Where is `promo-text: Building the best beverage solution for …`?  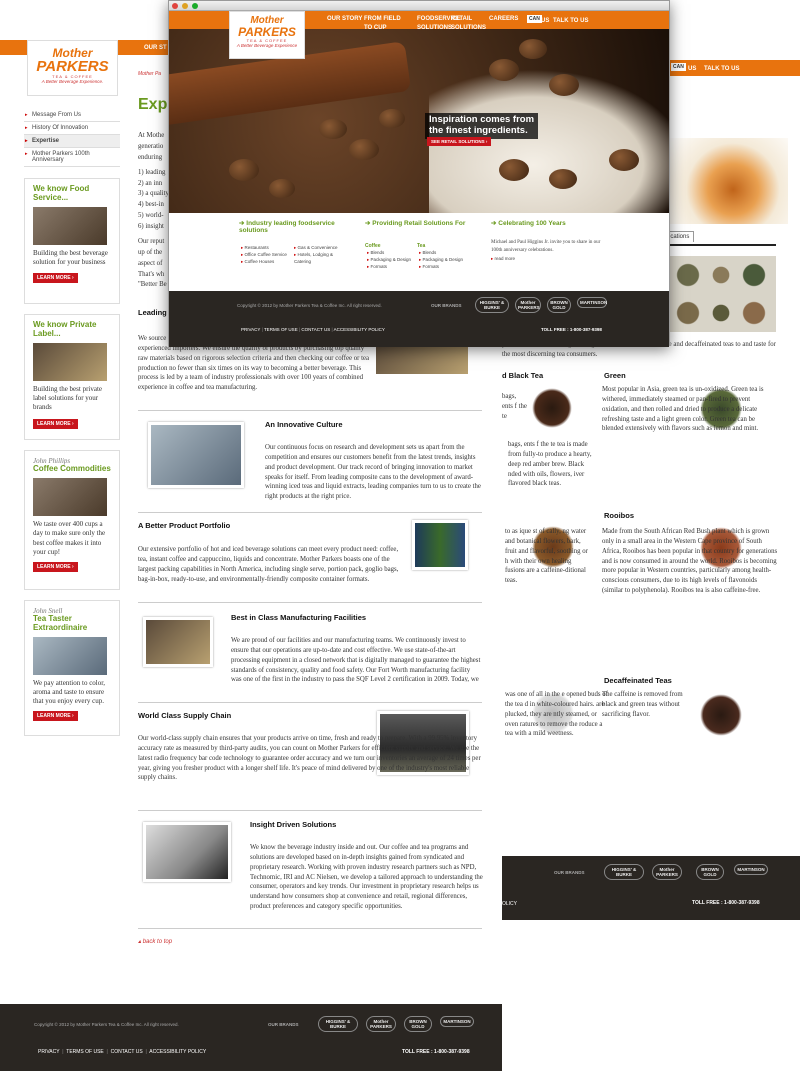 promo-text: Building the best beverage solution for … is located at coordinates (70, 257).